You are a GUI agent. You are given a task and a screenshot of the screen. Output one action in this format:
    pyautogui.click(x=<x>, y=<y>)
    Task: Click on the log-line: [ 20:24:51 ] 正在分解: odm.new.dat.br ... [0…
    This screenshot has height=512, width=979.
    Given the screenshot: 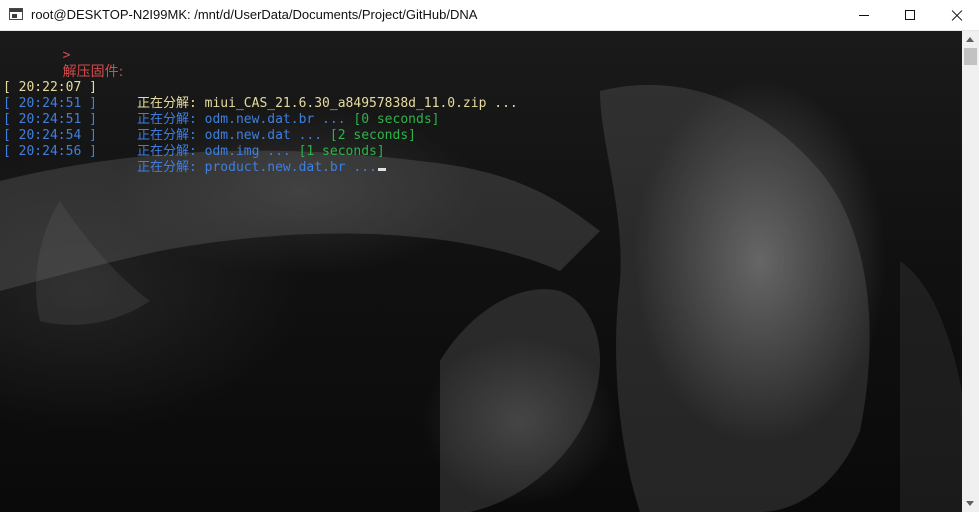 What is the action you would take?
    pyautogui.click(x=219, y=103)
    